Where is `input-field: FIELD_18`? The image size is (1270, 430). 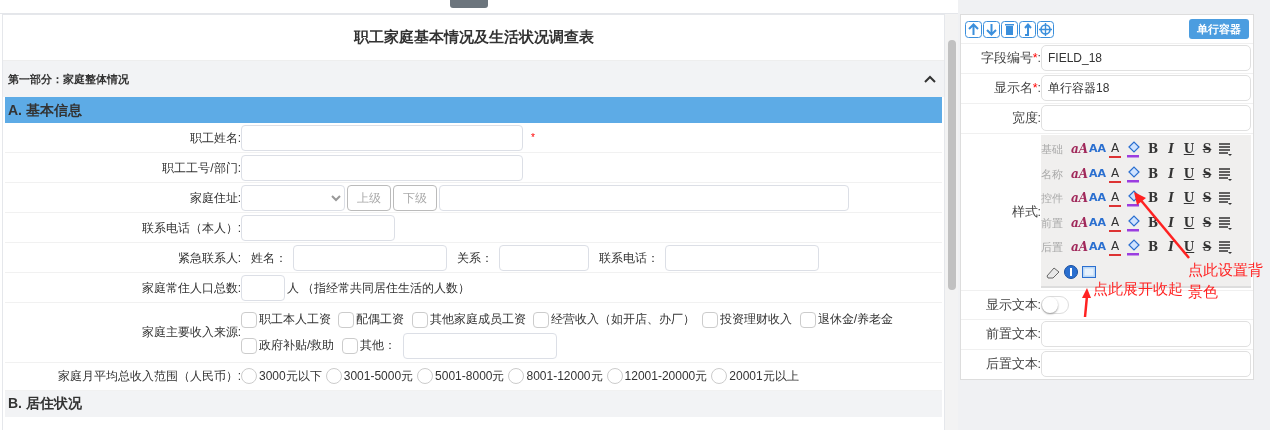
input-field: FIELD_18 is located at coordinates (1146, 58).